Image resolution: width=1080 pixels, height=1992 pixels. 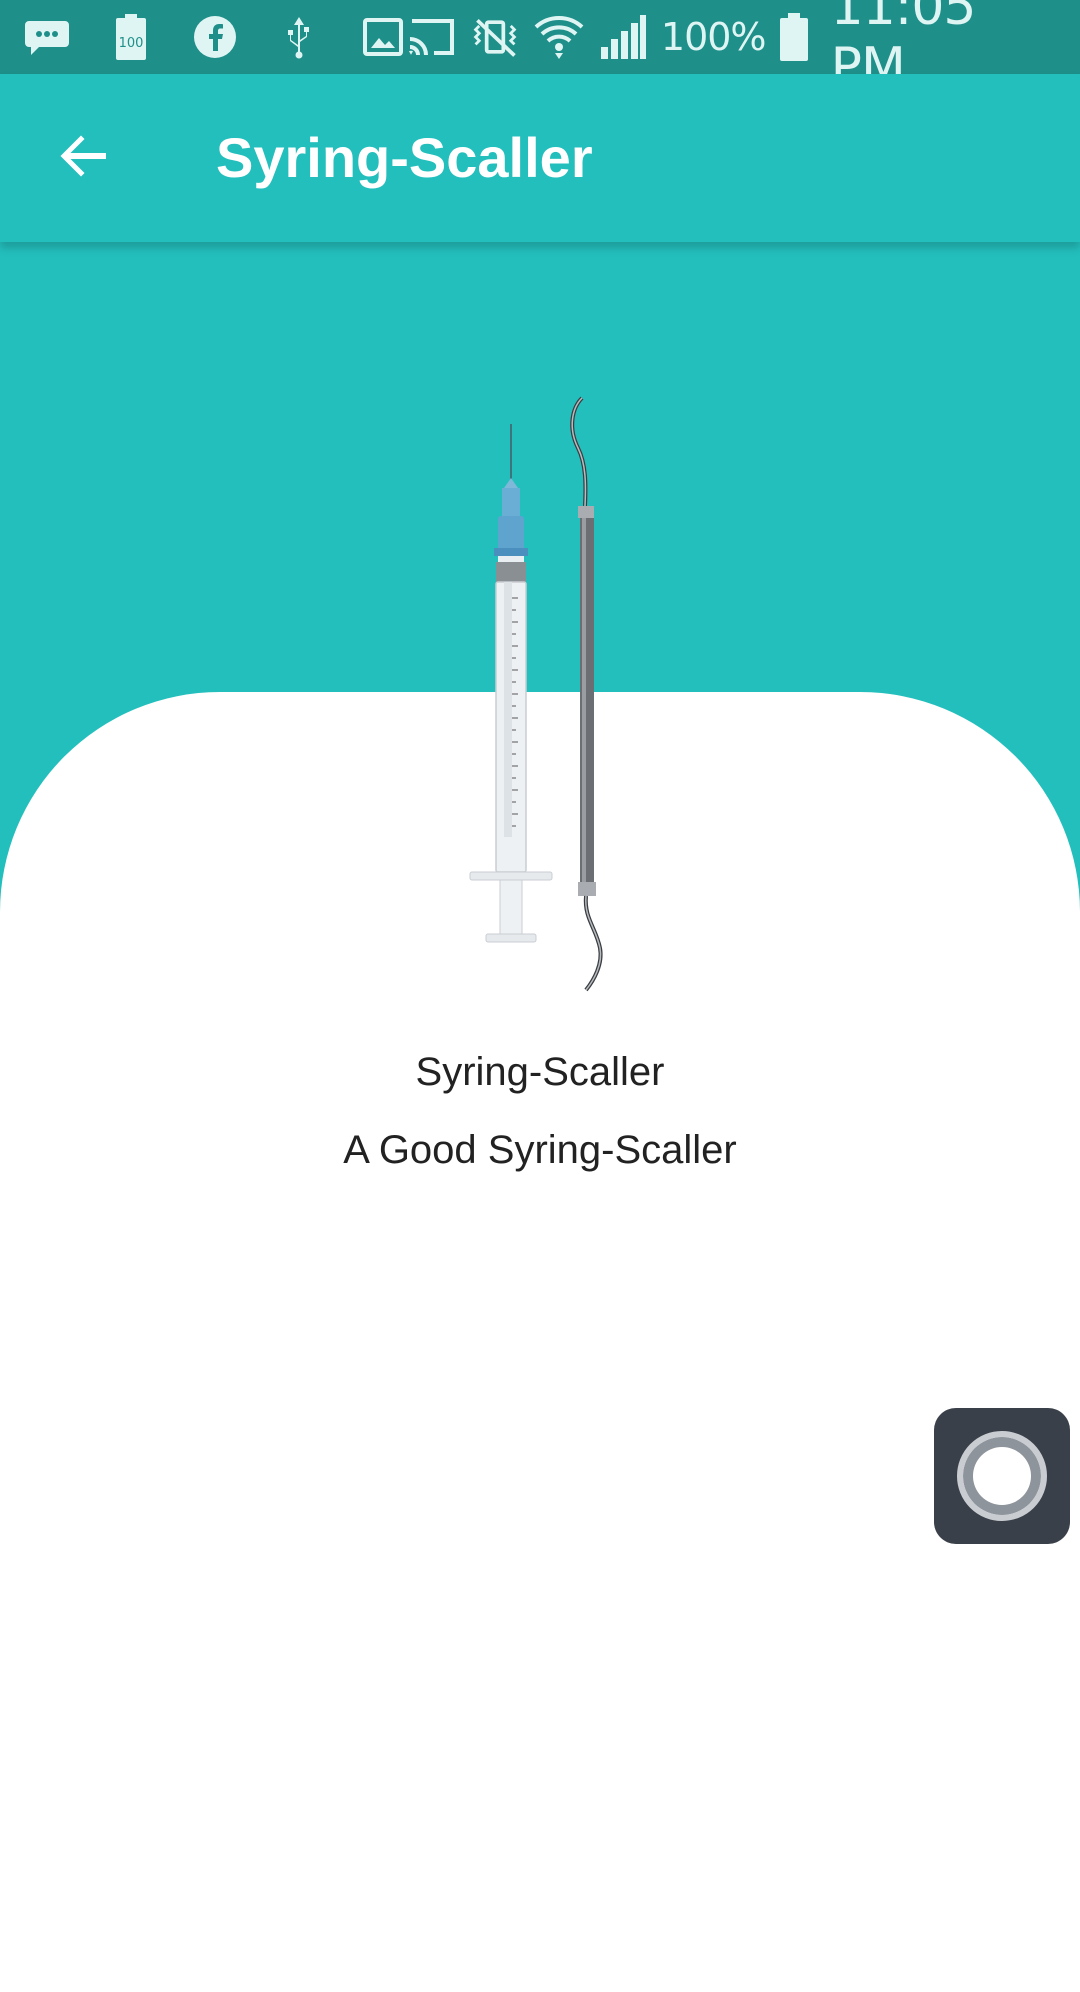 I want to click on page-title: Syring-Scaller, so click(x=404, y=157).